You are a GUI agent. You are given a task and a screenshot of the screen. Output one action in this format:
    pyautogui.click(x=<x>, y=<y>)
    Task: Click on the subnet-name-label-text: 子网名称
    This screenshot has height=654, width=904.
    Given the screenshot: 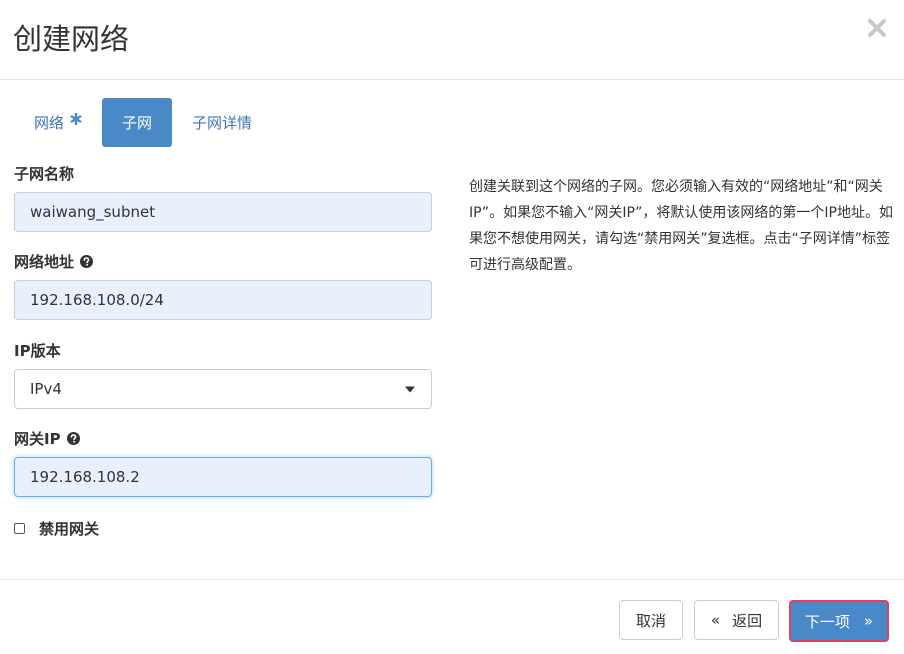 What is the action you would take?
    pyautogui.click(x=44, y=174)
    